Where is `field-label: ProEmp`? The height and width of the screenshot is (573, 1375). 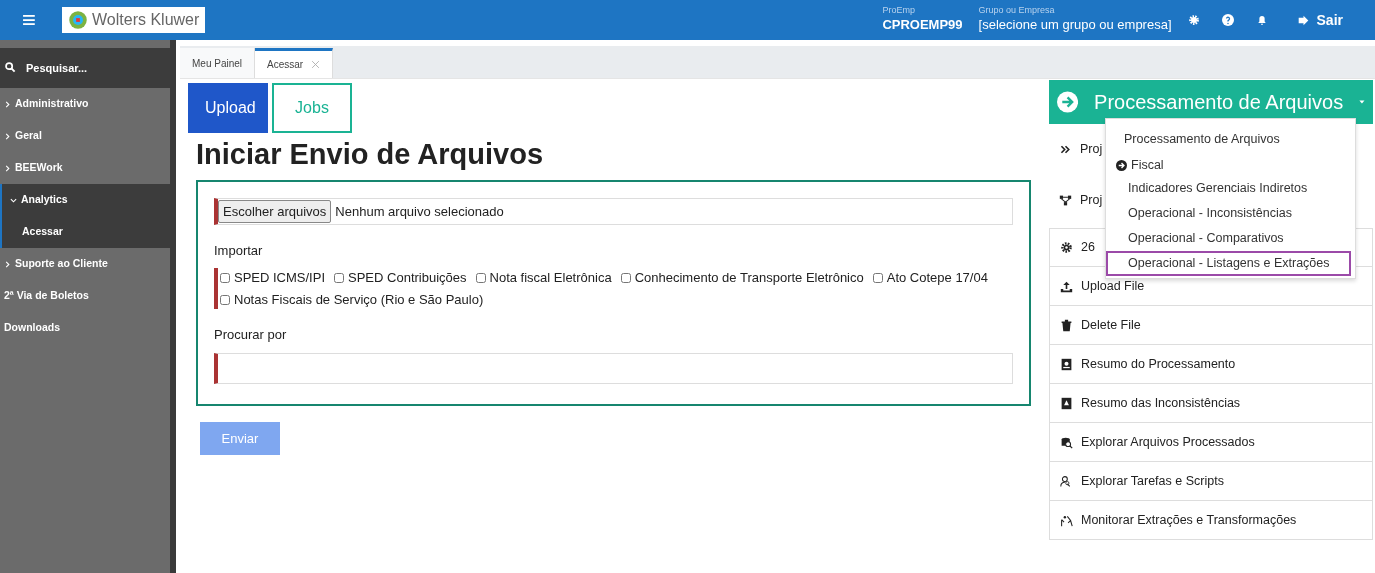
field-label: ProEmp is located at coordinates (899, 10).